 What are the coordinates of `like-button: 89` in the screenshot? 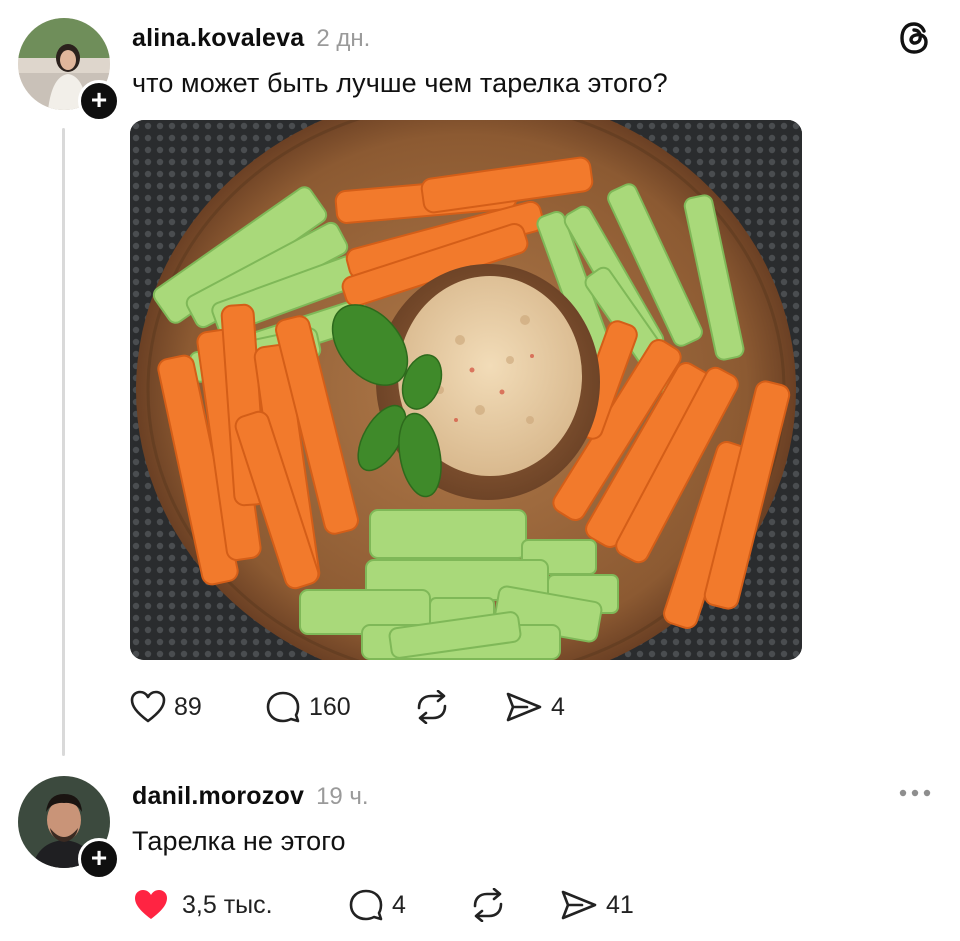 It's located at (166, 707).